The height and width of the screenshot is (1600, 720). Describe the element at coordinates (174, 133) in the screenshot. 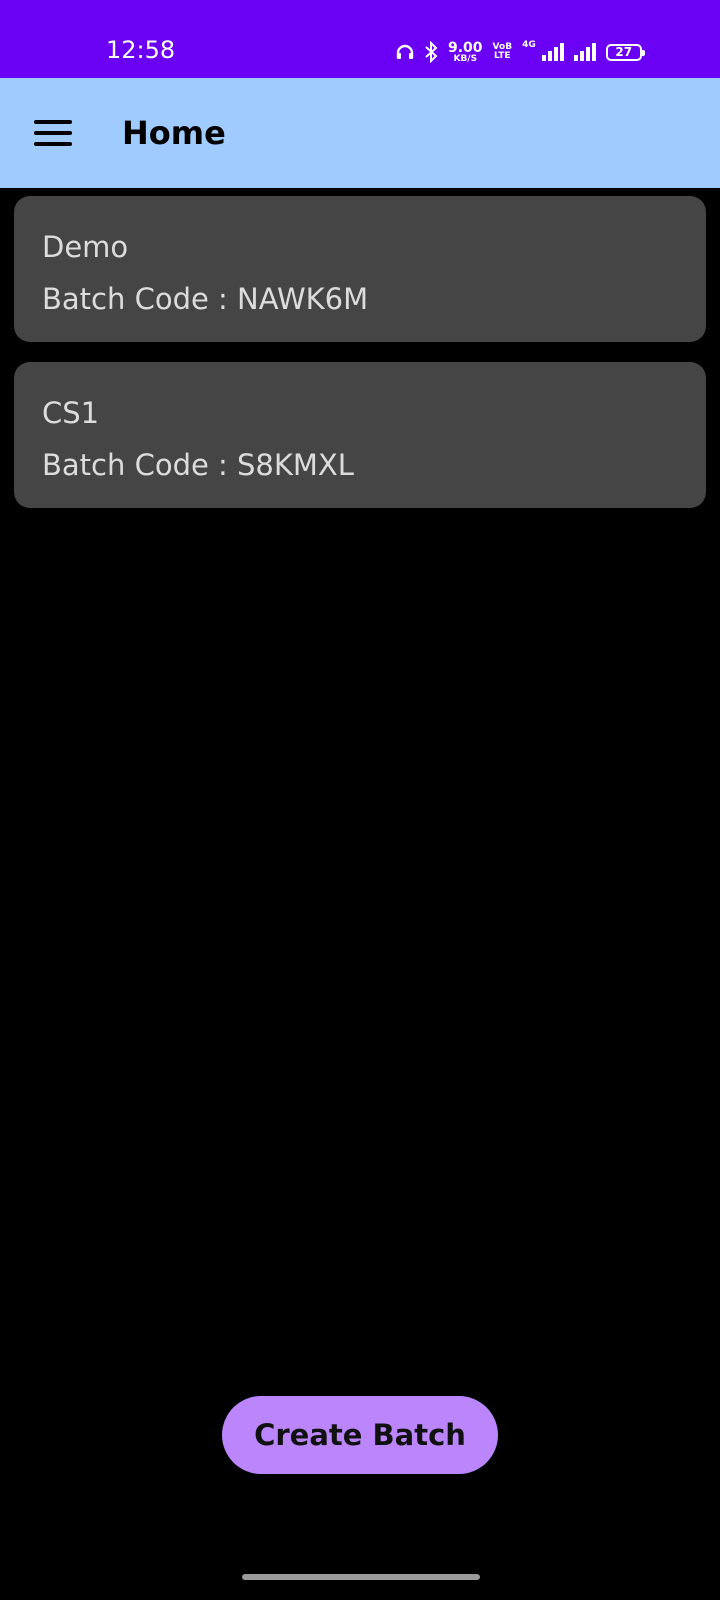

I see `page-title: Home` at that location.